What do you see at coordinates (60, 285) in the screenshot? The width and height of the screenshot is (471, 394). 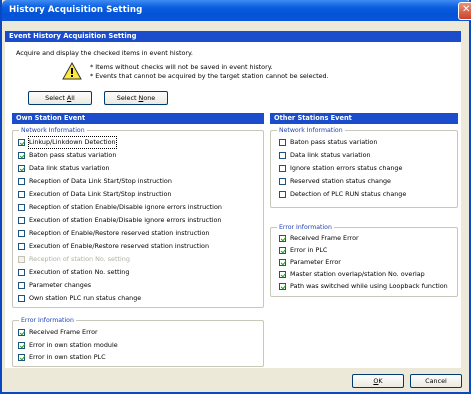 I see `checkbox-label: Parameter changes` at bounding box center [60, 285].